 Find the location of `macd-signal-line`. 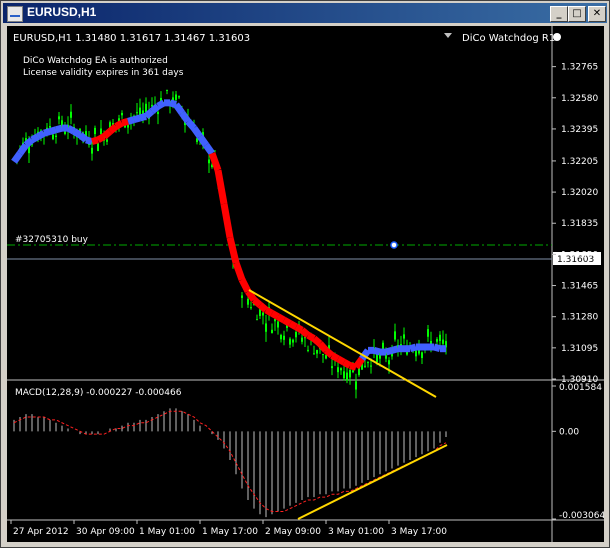

macd-signal-line is located at coordinates (230, 461).